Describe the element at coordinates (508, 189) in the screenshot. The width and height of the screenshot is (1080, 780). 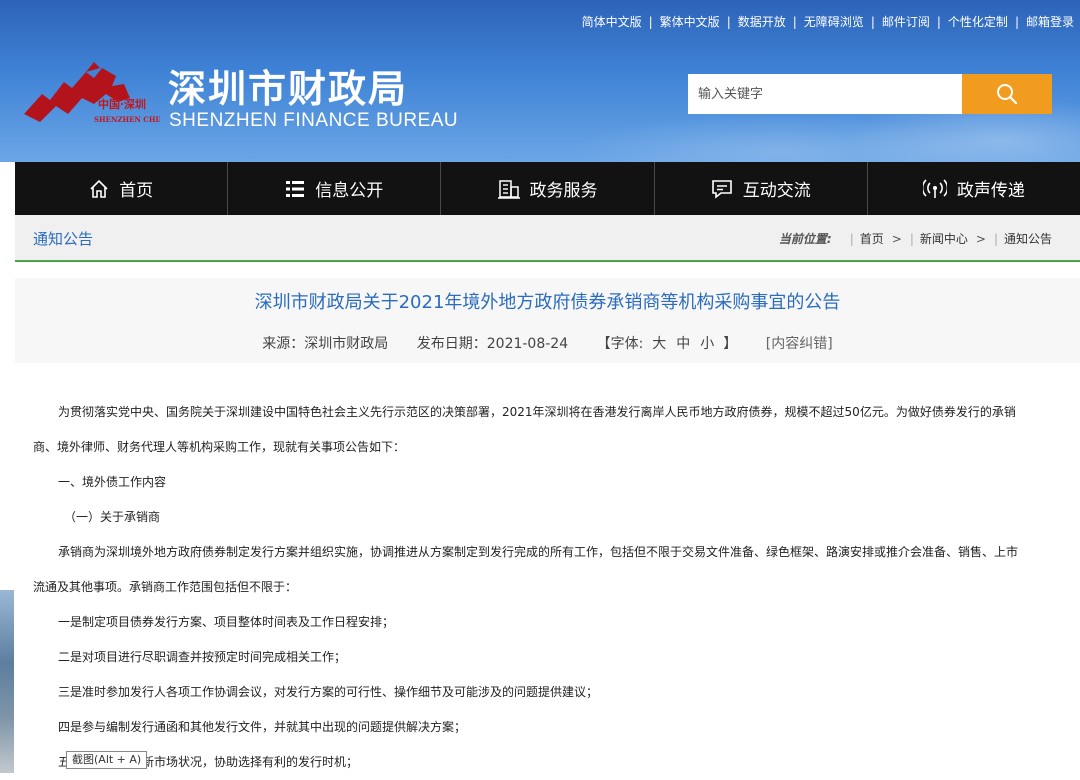
I see `building-icon` at that location.